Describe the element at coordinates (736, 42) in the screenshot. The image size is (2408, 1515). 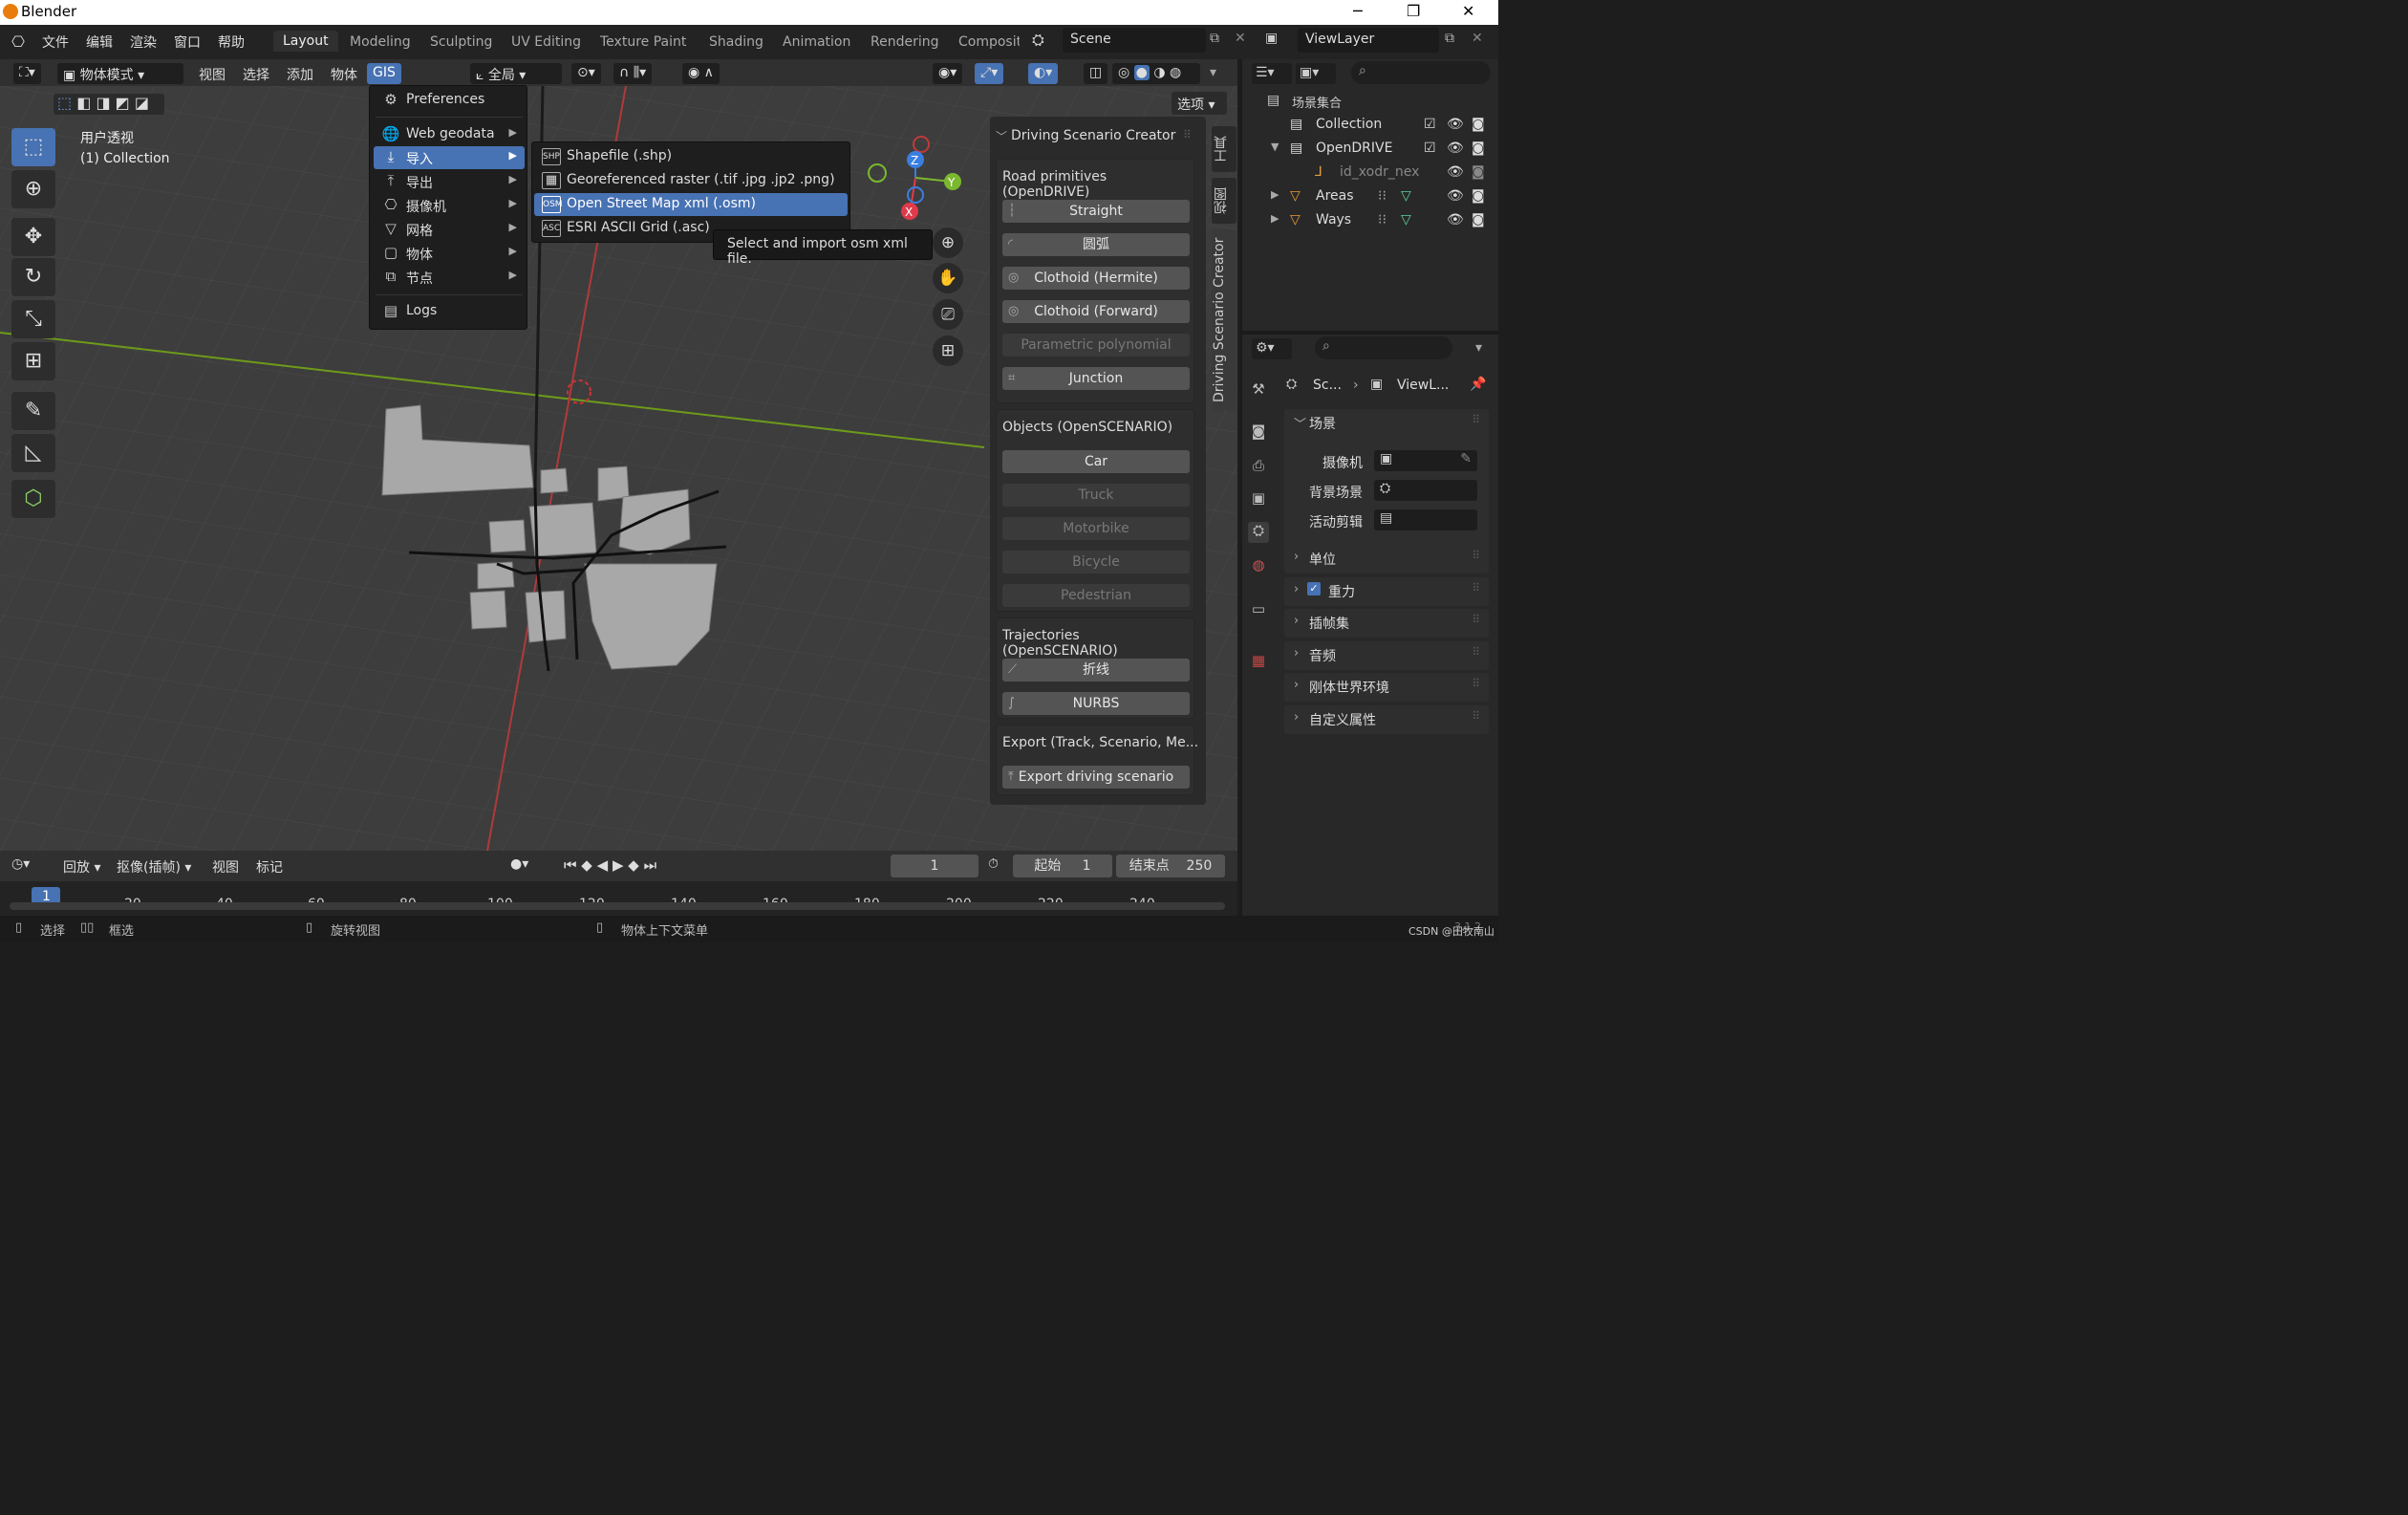
I see `tab-shading: Shading` at that location.